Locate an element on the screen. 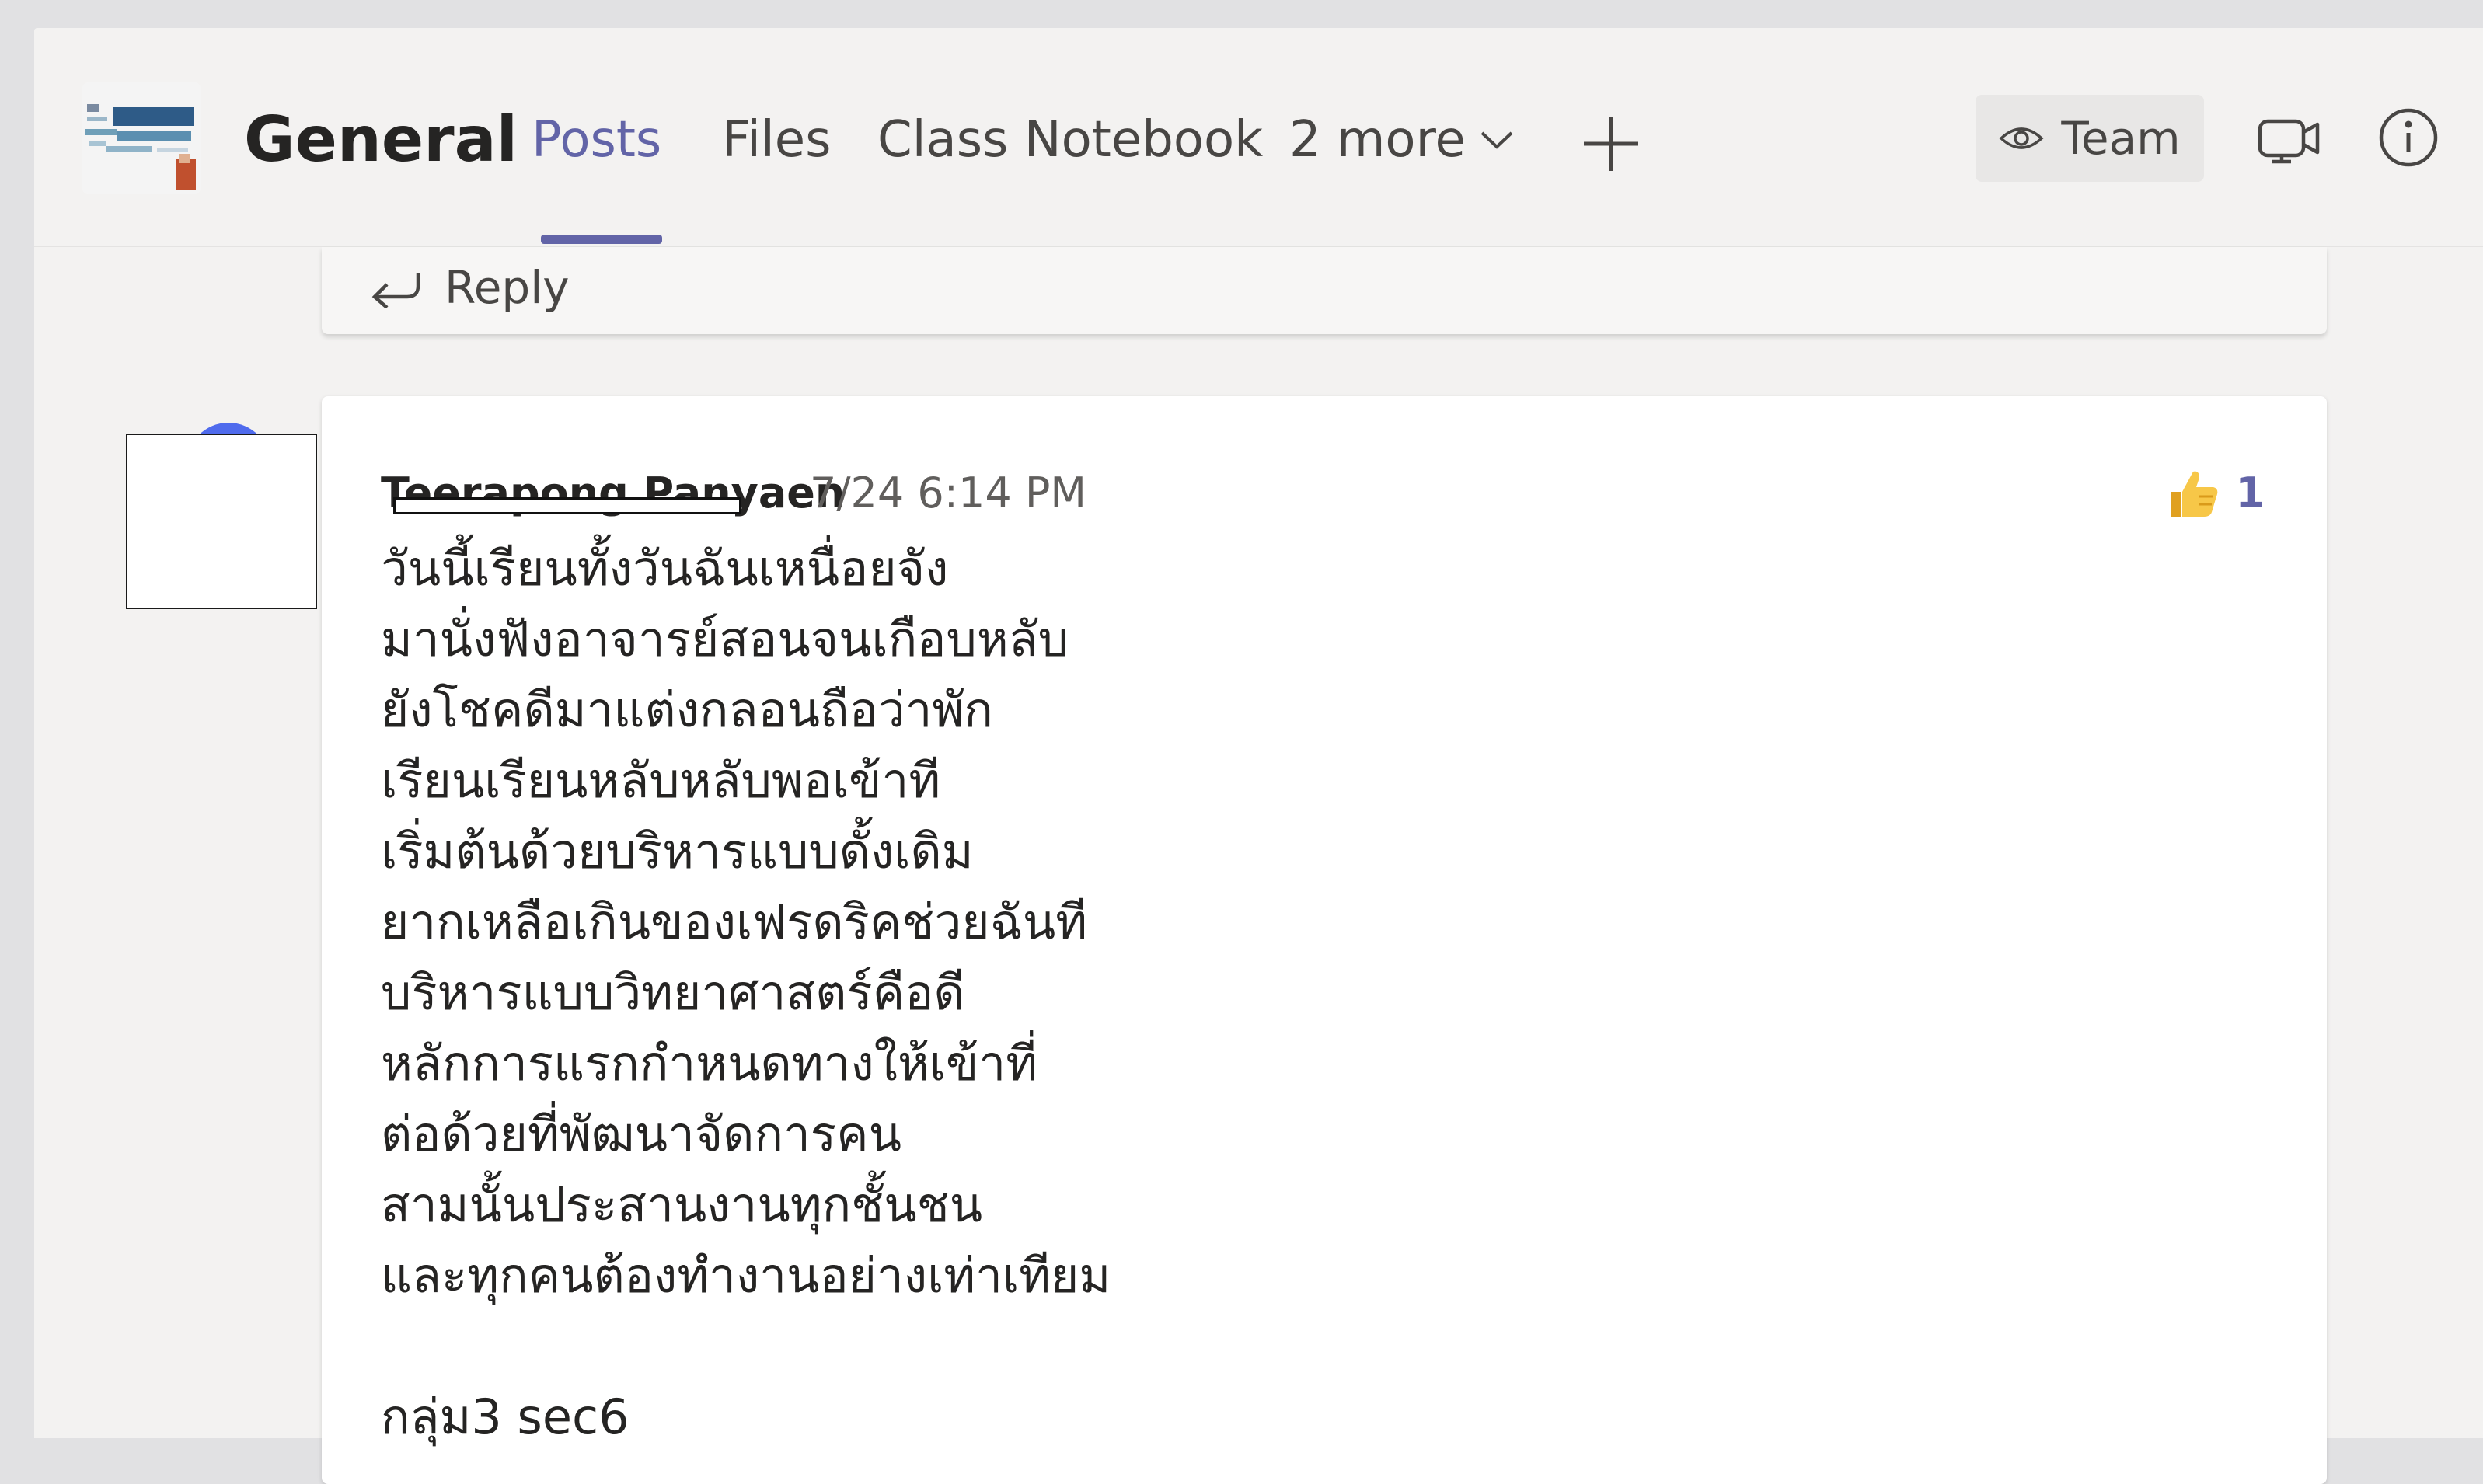 The image size is (2483, 1484). post-line: เรียนเรียนหลับหลับพอเข้าที is located at coordinates (661, 780).